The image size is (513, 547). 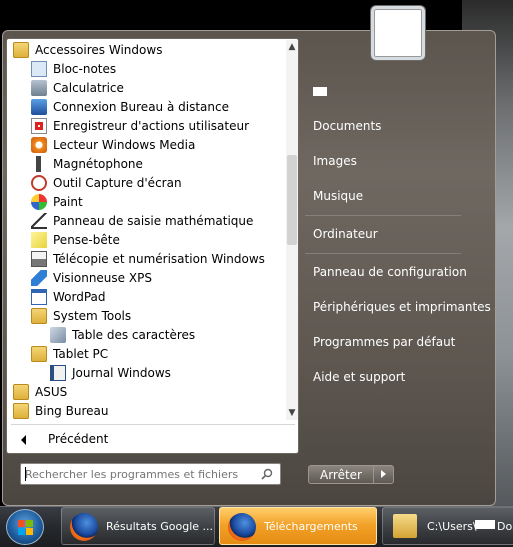 I want to click on taskbar-button-downloads: Téléchargements, so click(x=298, y=526).